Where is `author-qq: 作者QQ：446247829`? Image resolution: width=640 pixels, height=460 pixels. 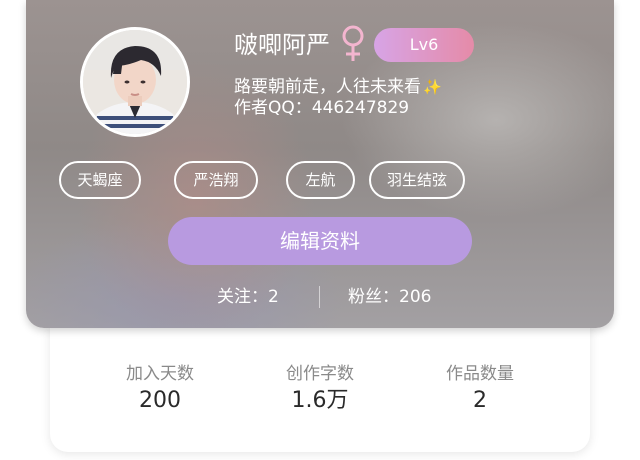
author-qq: 作者QQ：446247829 is located at coordinates (322, 108).